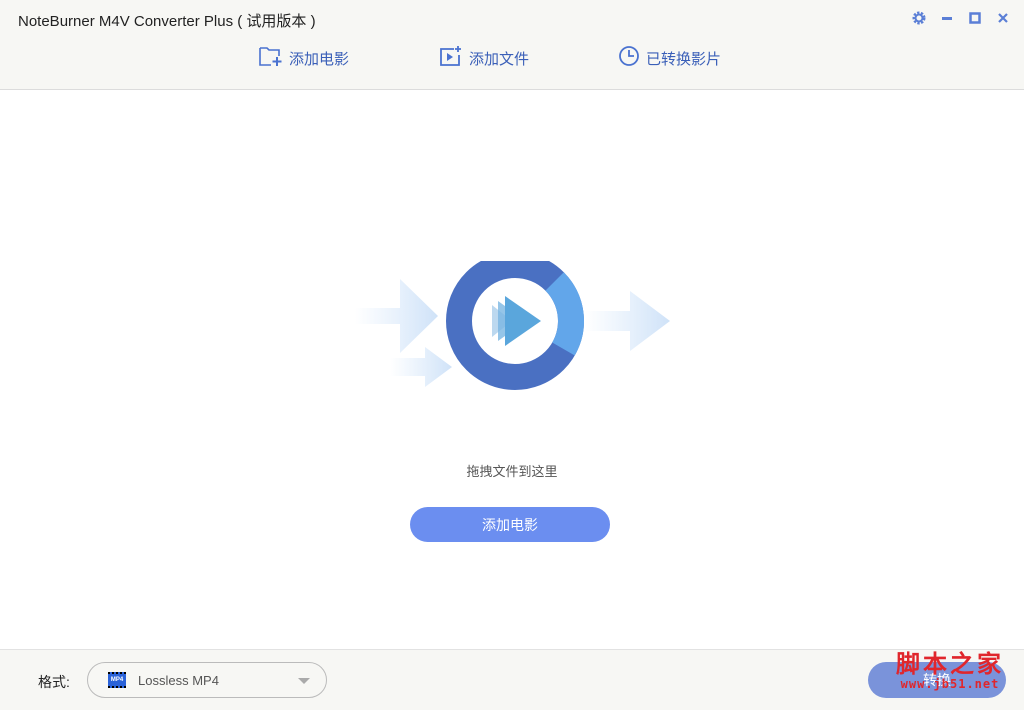  I want to click on drop-hint: 拖拽文件到这里, so click(512, 471).